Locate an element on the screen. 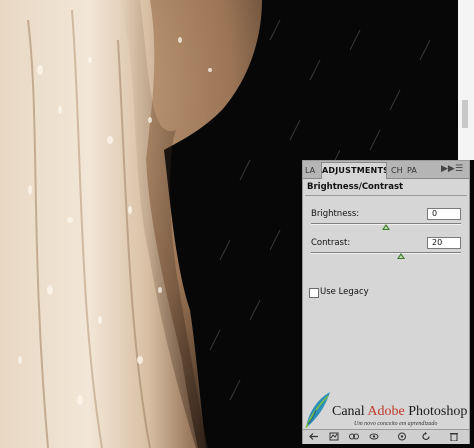 The width and height of the screenshot is (474, 448). tab-channels: CH is located at coordinates (398, 170).